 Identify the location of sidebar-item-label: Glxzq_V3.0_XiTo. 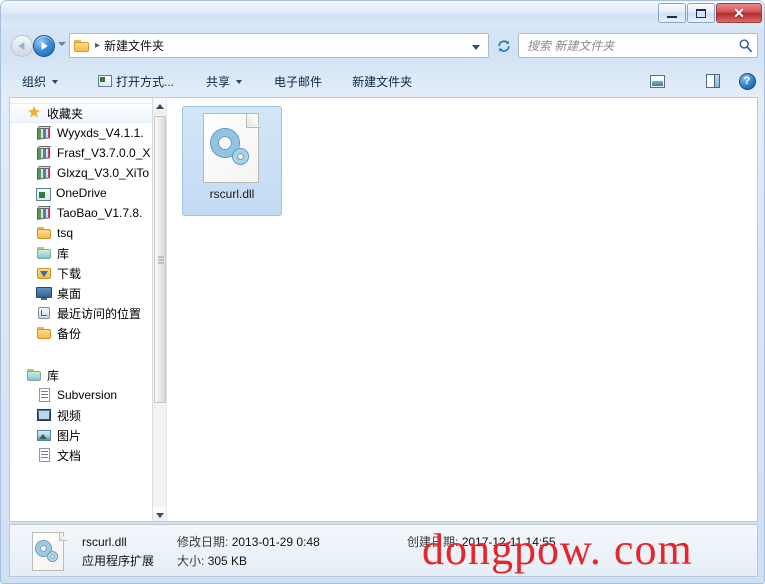
(103, 173).